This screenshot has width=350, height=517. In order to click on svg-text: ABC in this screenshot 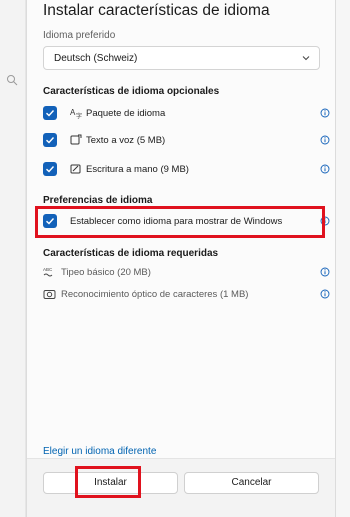, I will do `click(48, 269)`.